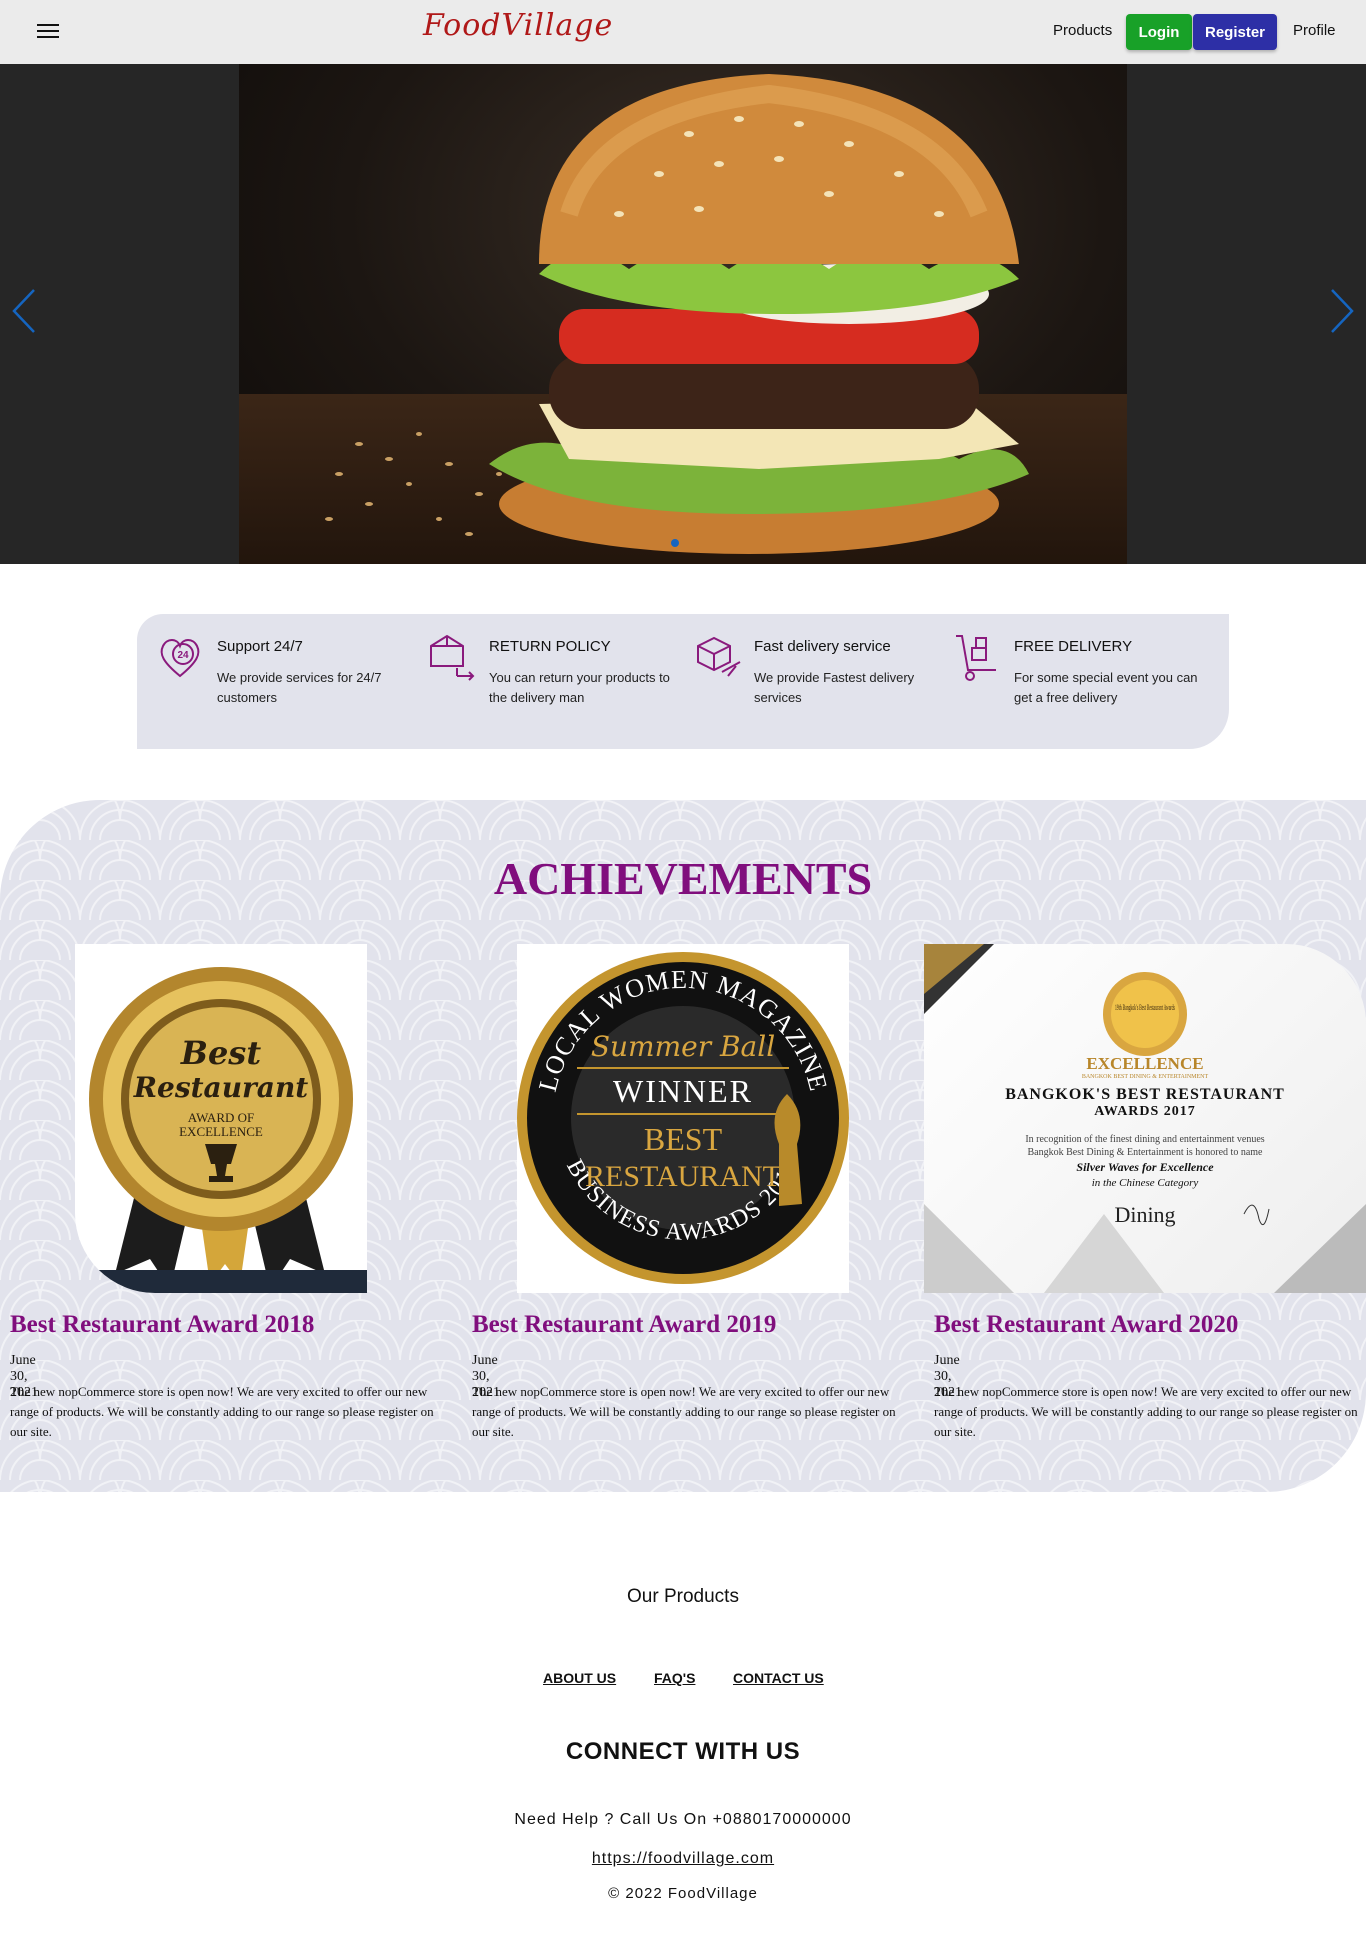 The width and height of the screenshot is (1366, 1951). Describe the element at coordinates (683, 1597) in the screenshot. I see `our-products-heading: Our Products` at that location.